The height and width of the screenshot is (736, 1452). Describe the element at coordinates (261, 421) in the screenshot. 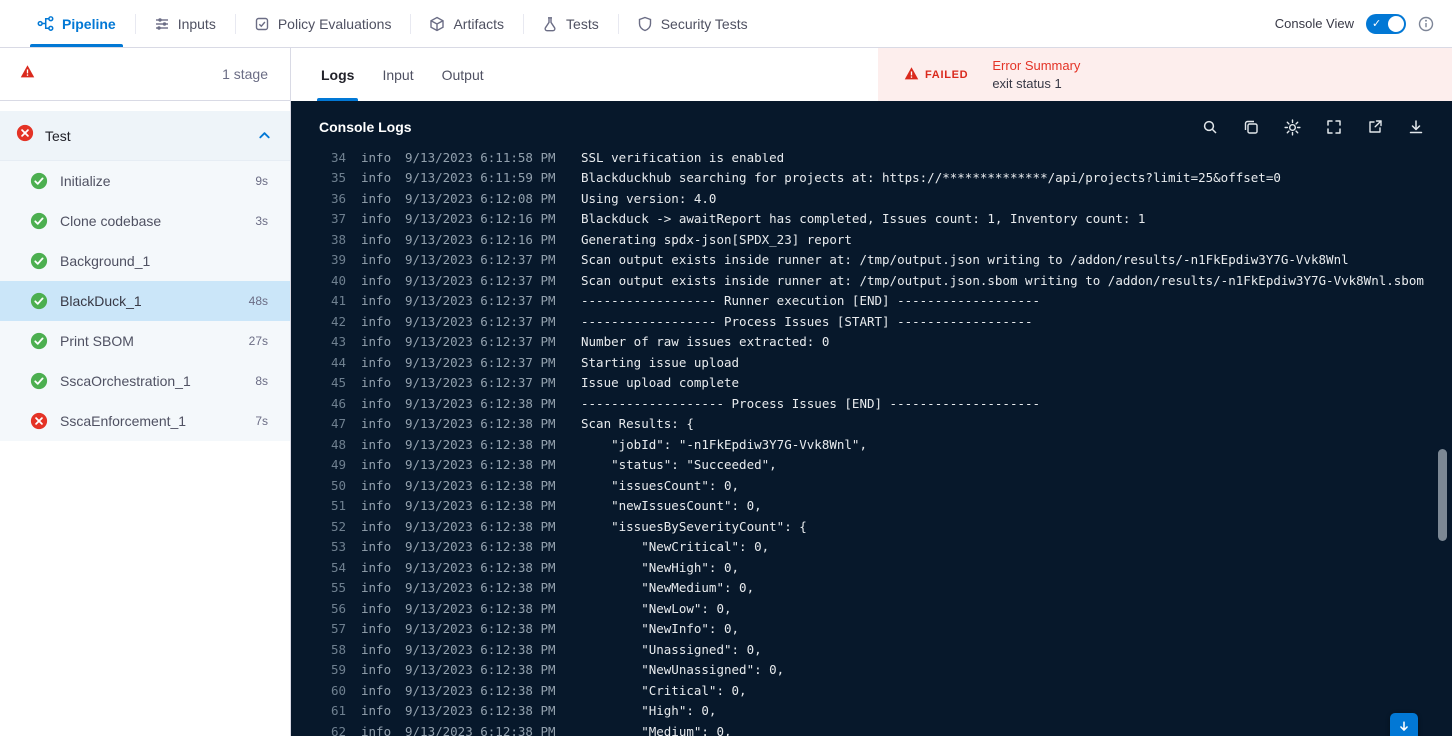

I see `step-duration: 7s` at that location.